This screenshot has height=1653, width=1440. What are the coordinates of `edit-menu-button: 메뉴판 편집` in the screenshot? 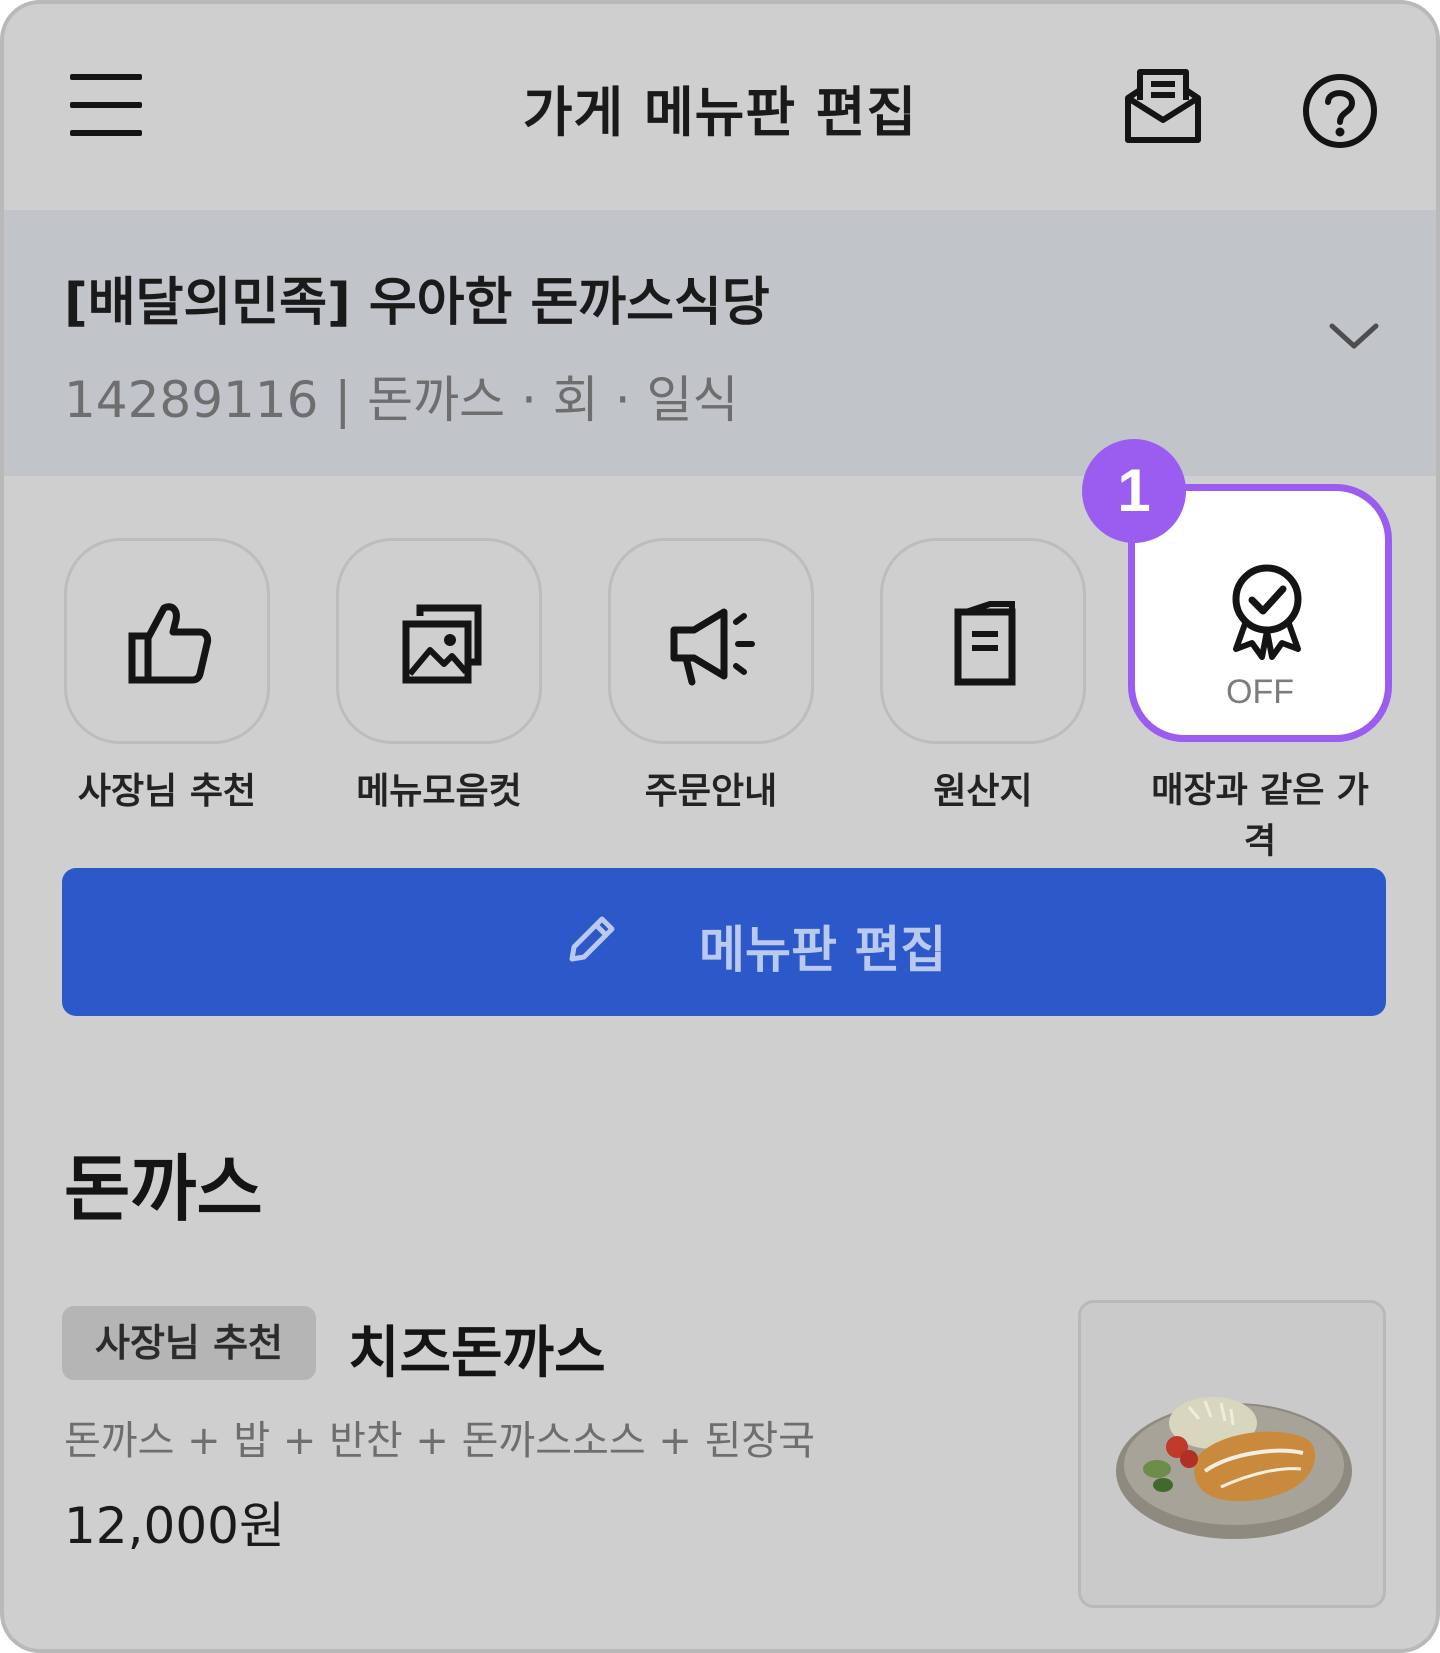 It's located at (724, 942).